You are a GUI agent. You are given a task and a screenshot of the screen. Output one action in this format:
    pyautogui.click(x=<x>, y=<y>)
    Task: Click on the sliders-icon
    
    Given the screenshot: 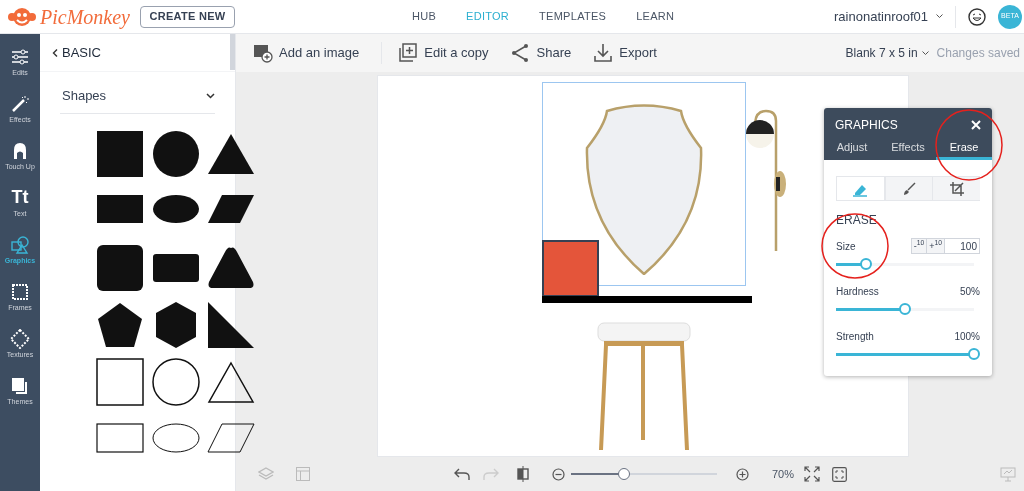 What is the action you would take?
    pyautogui.click(x=20, y=56)
    